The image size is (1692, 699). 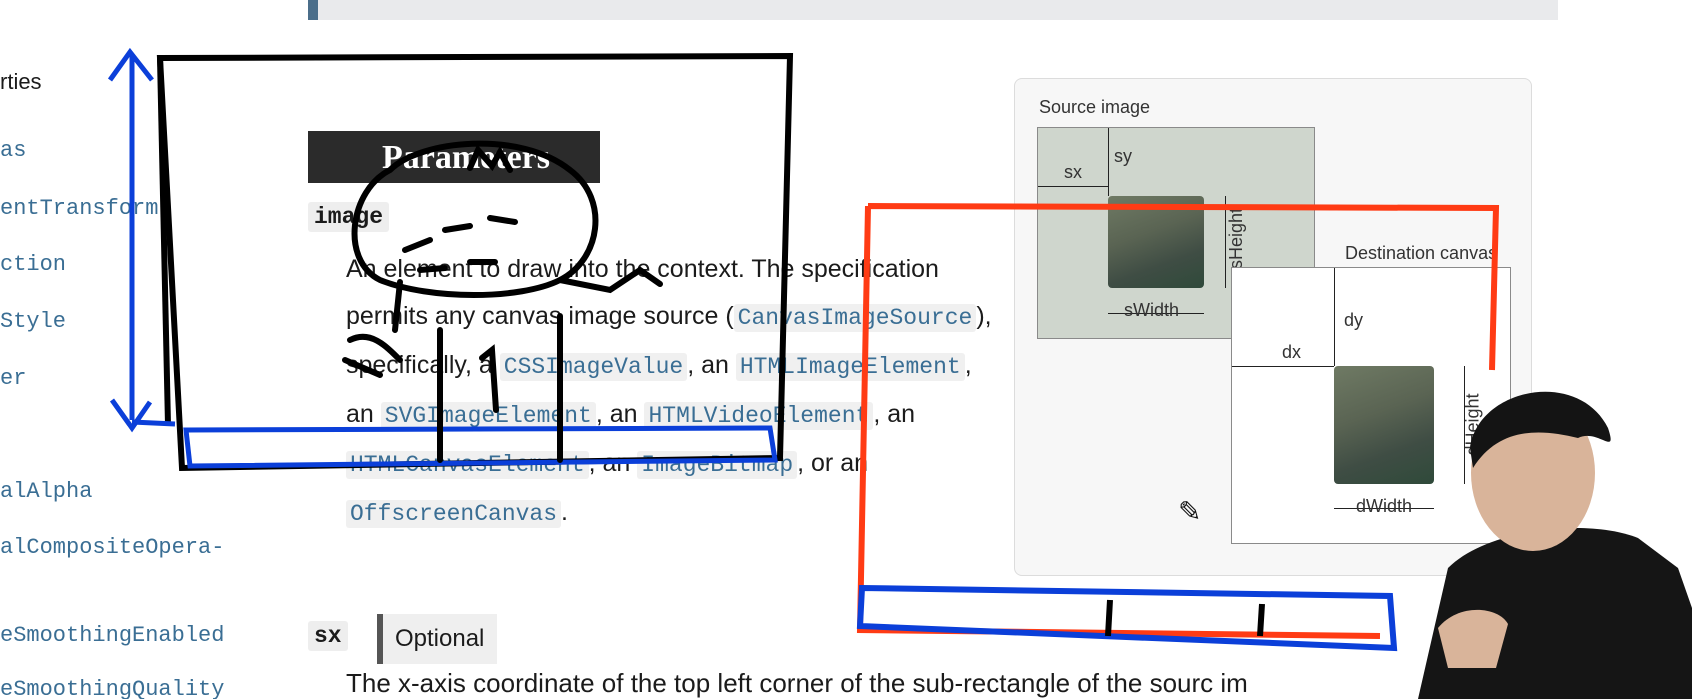 What do you see at coordinates (1555, 545) in the screenshot?
I see `webcam-overlay` at bounding box center [1555, 545].